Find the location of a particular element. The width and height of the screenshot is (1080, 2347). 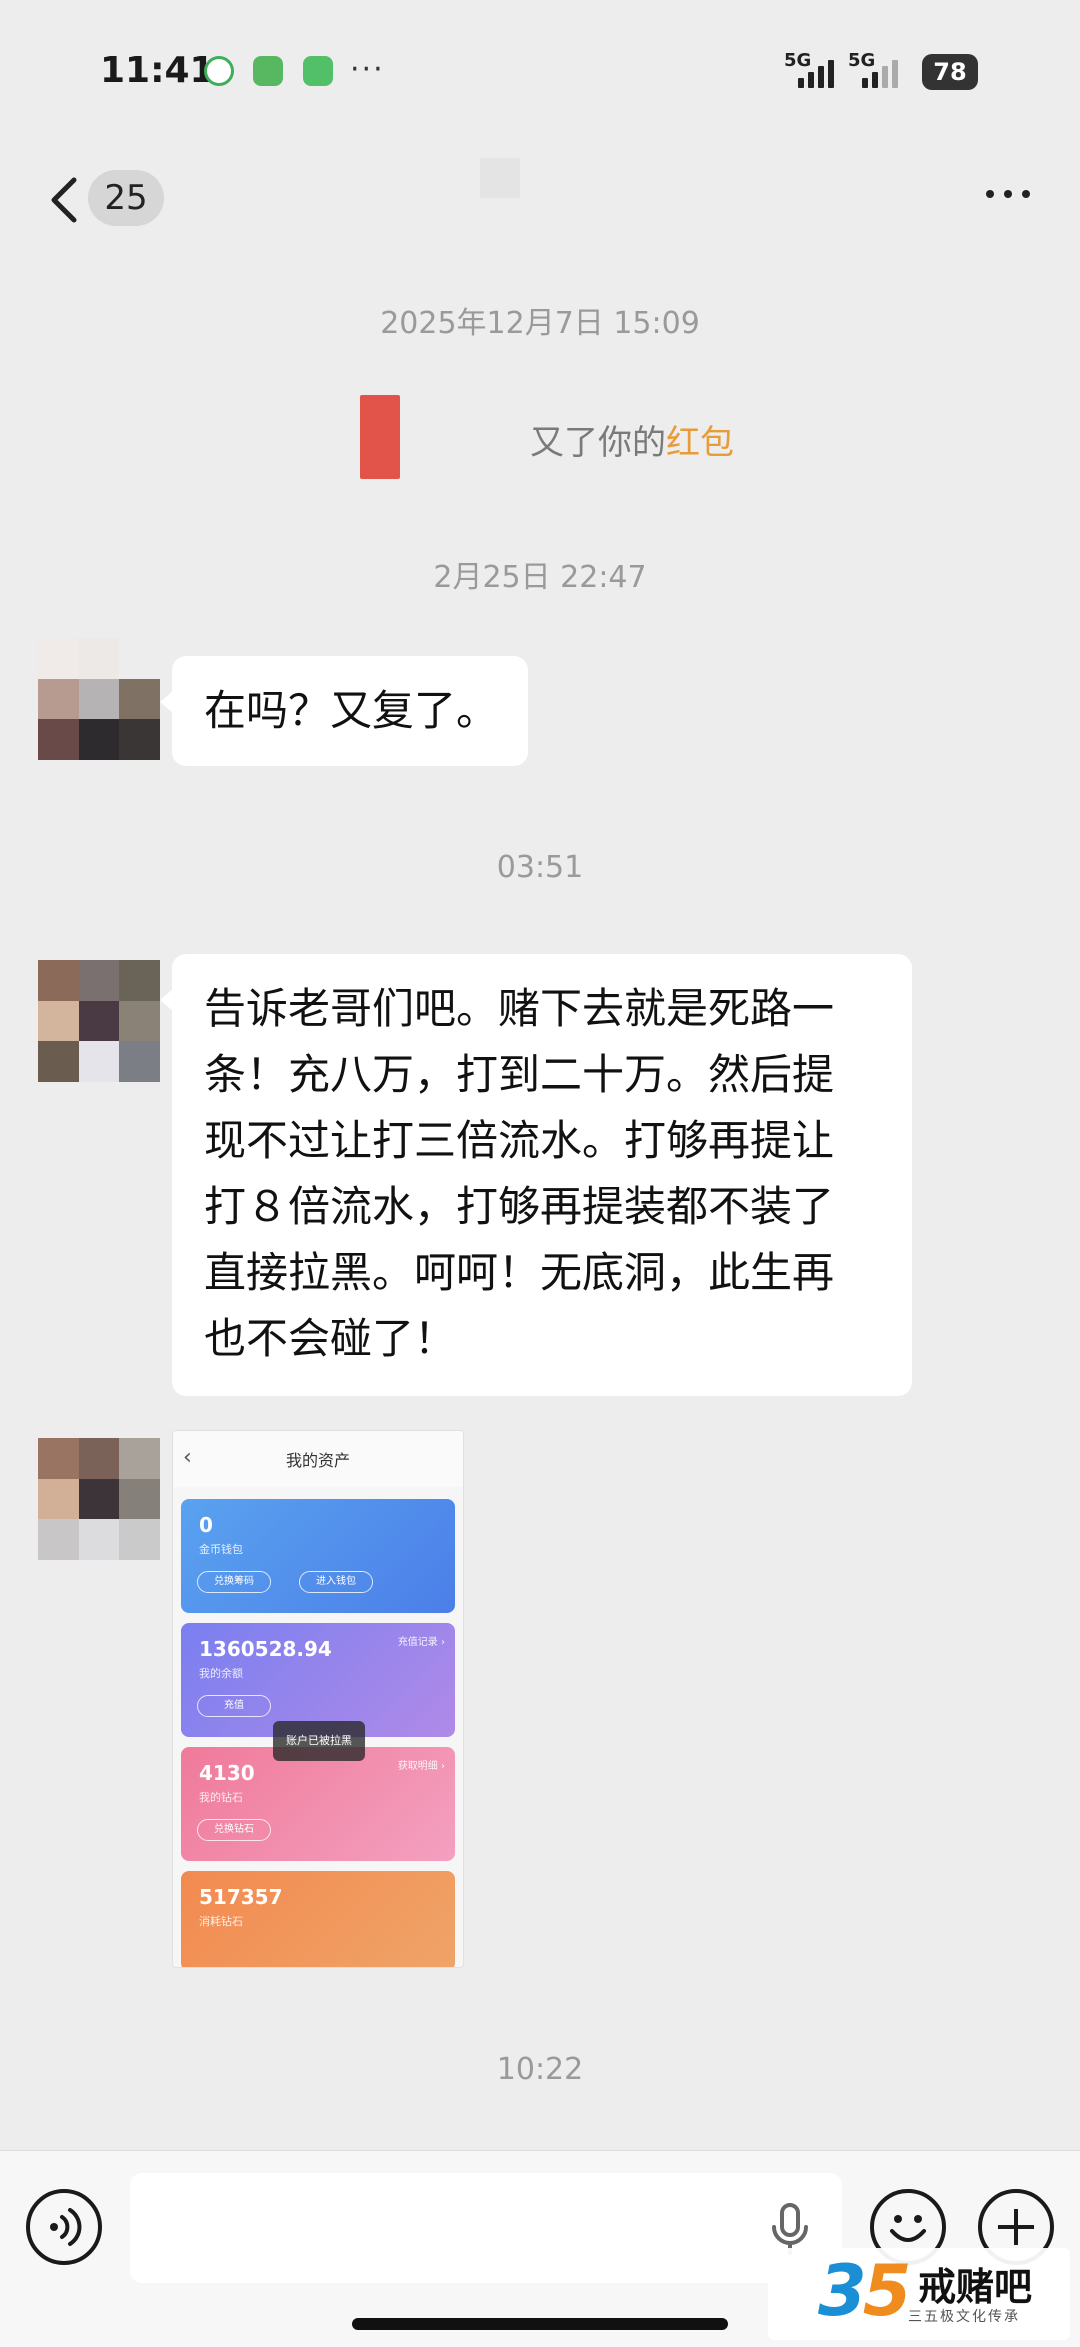

asset-card-consumed: 517357 消耗钻石 is located at coordinates (318, 1919).